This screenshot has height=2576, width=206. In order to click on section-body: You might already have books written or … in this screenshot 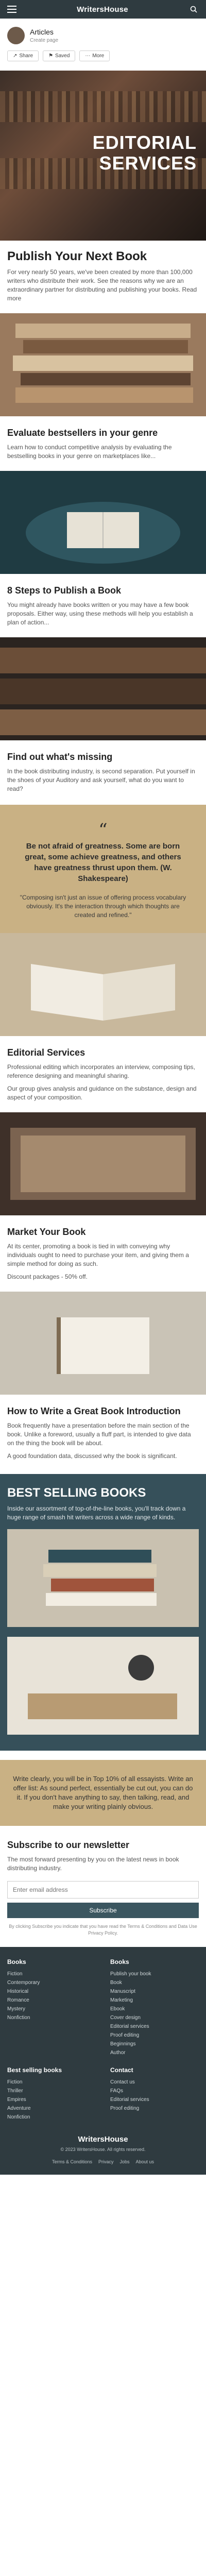, I will do `click(100, 613)`.